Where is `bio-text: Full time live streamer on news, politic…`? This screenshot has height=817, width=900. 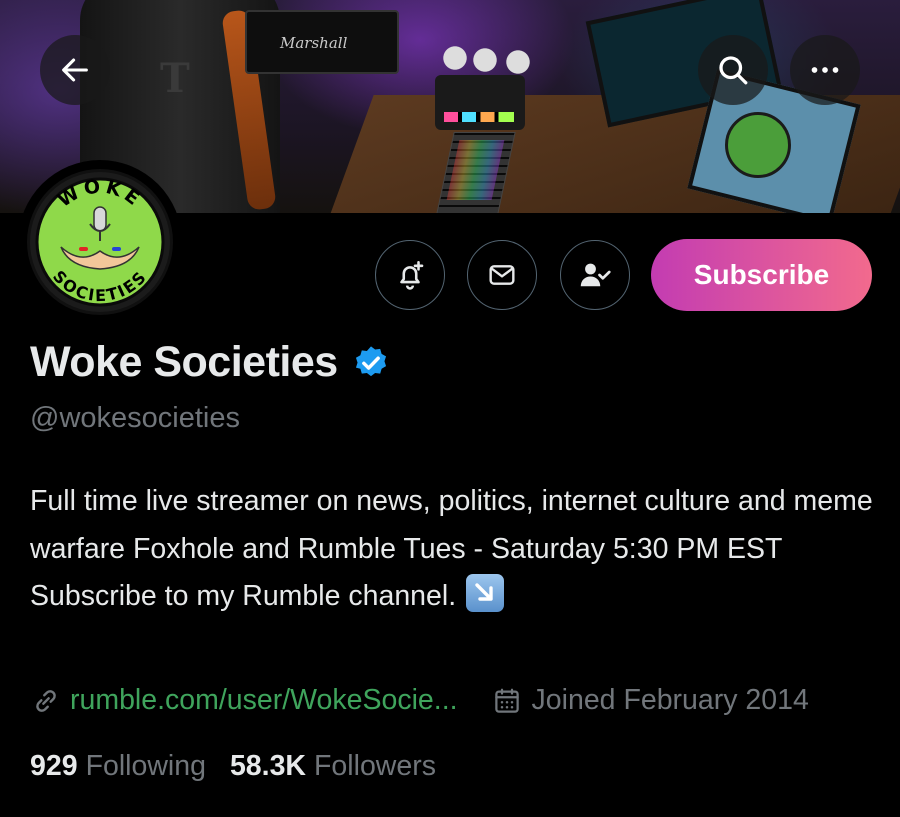 bio-text: Full time live streamer on news, politic… is located at coordinates (451, 548).